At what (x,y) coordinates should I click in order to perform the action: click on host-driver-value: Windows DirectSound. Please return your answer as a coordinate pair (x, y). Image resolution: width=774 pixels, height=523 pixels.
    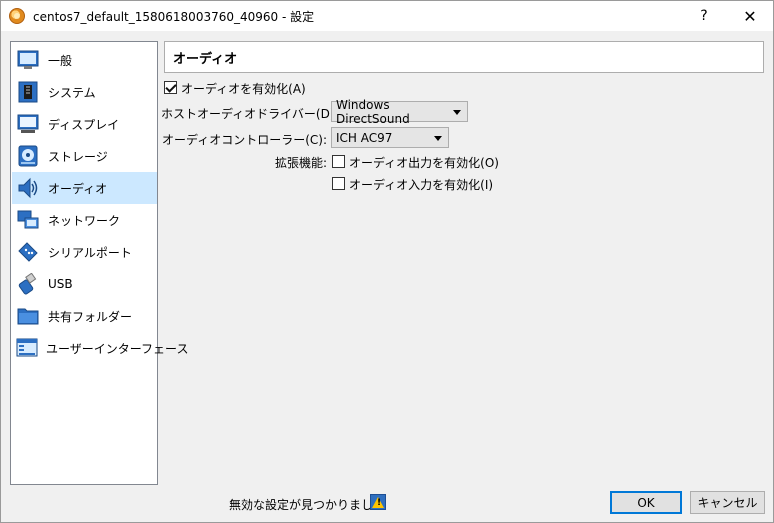
    Looking at the image, I should click on (373, 111).